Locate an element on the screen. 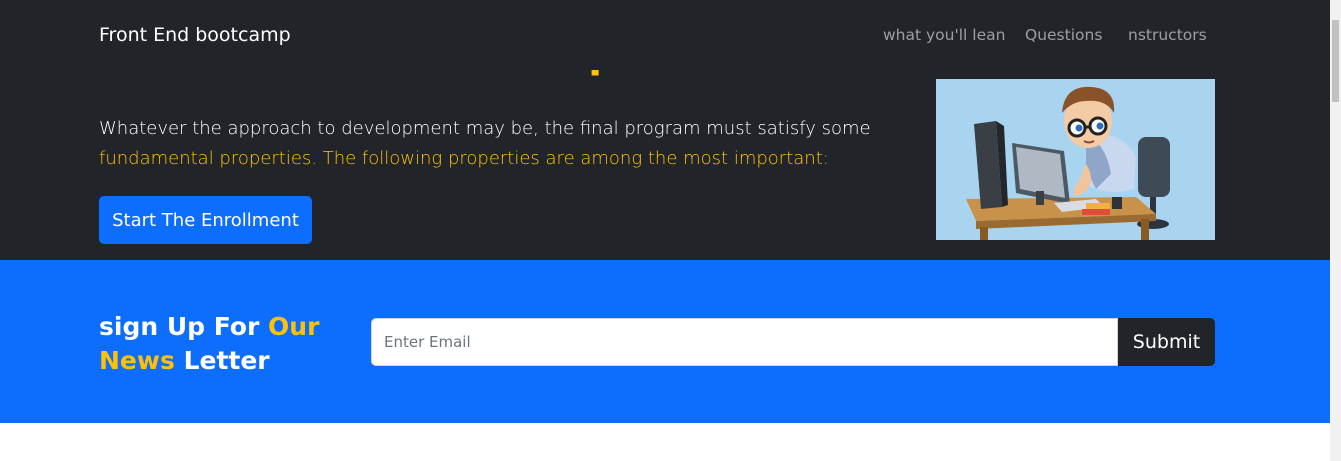  start-enrollment-button: Start The Enrollment is located at coordinates (205, 220).